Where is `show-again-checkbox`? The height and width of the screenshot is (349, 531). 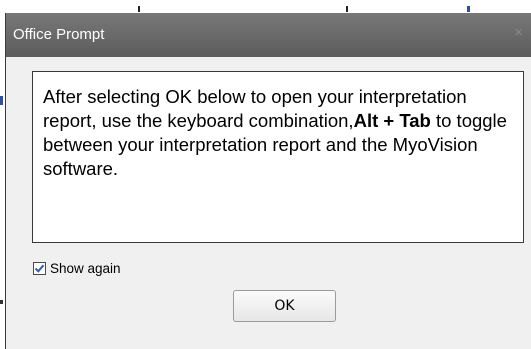 show-again-checkbox is located at coordinates (39, 268).